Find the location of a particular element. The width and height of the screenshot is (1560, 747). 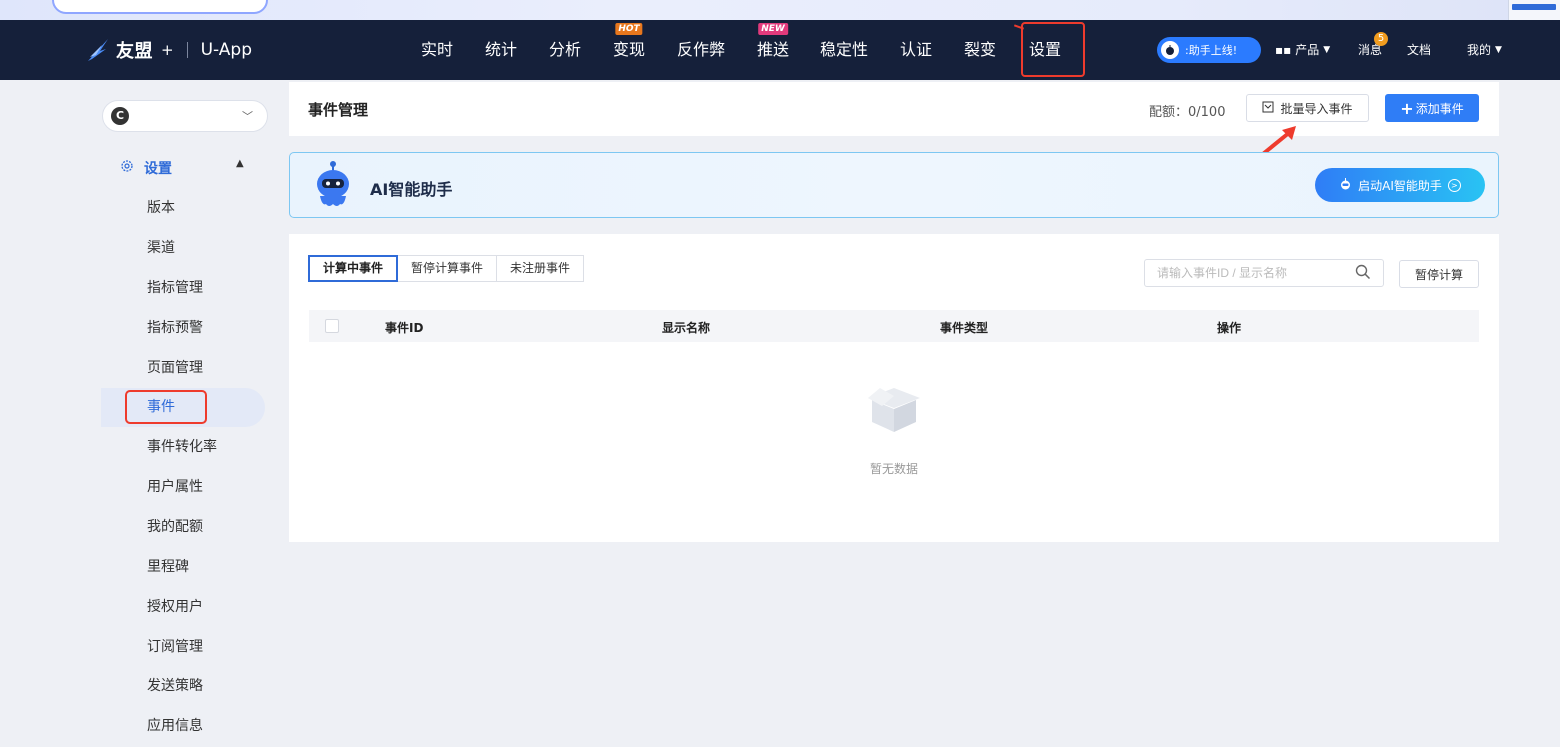

ai-assistant-banner: AI智能助手 启动AI智能助手 > is located at coordinates (894, 185).